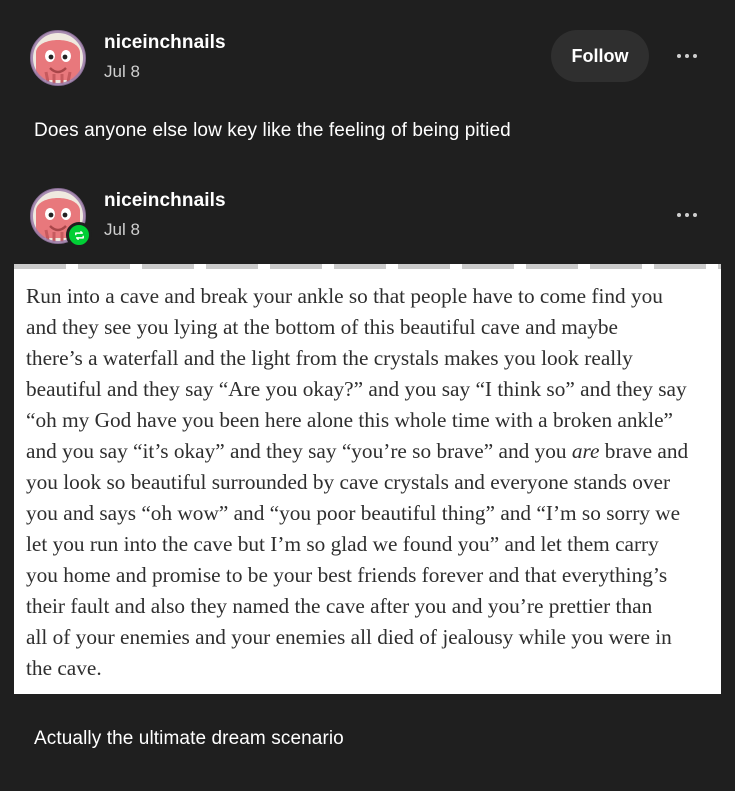 This screenshot has height=791, width=735. What do you see at coordinates (367, 218) in the screenshot?
I see `reblog-post-header: niceinchnails Jul 8` at bounding box center [367, 218].